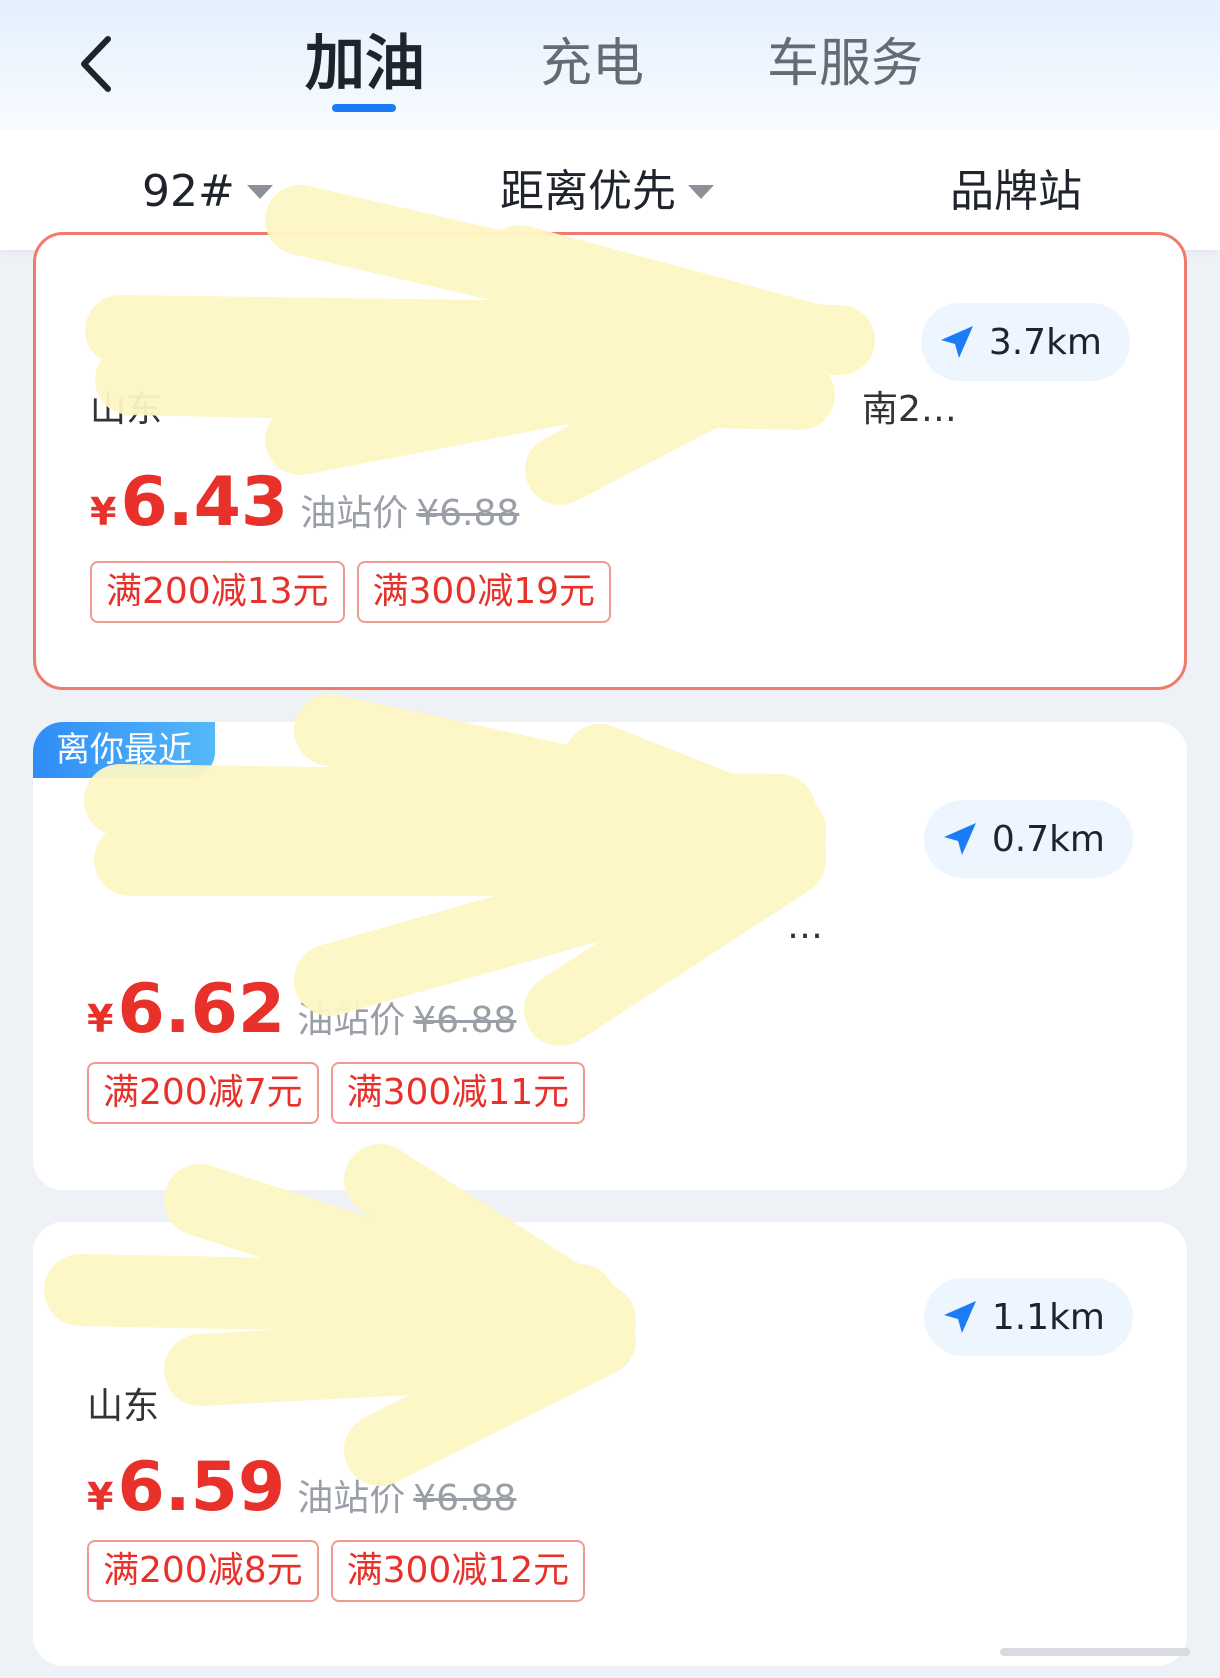 This screenshot has height=1678, width=1220. I want to click on top-bar: 加油 充电 车服务, so click(610, 65).